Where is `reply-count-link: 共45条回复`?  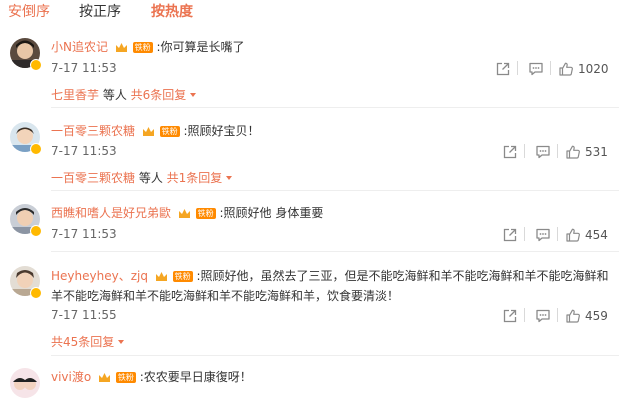
reply-count-link: 共45条回复 is located at coordinates (82, 342).